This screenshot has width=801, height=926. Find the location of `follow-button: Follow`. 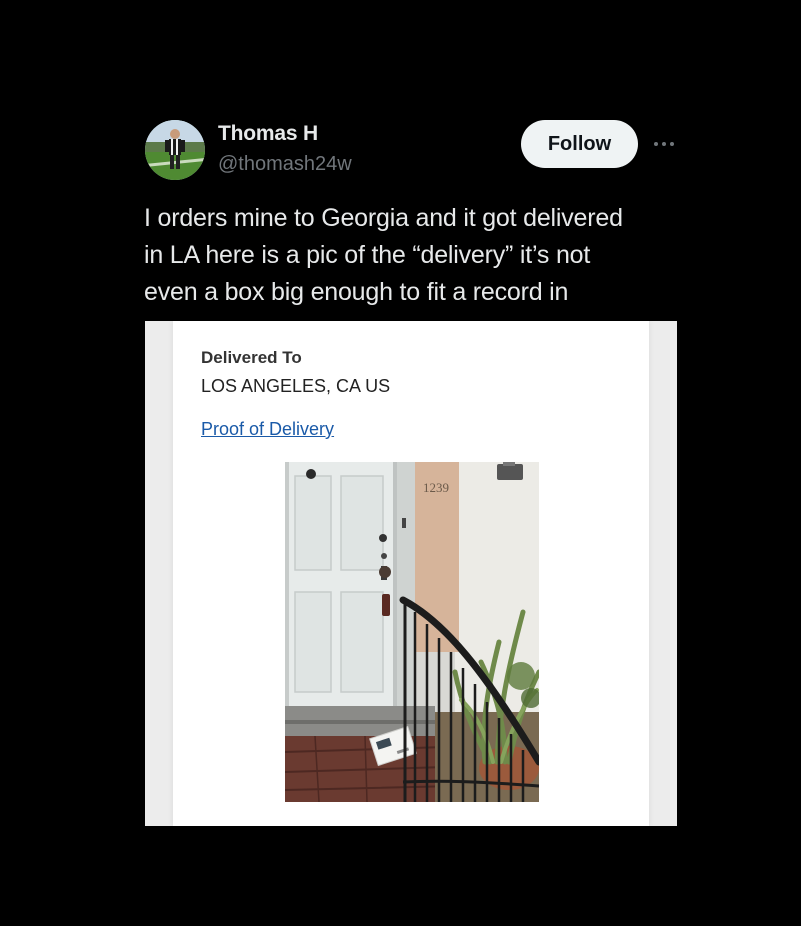

follow-button: Follow is located at coordinates (579, 144).